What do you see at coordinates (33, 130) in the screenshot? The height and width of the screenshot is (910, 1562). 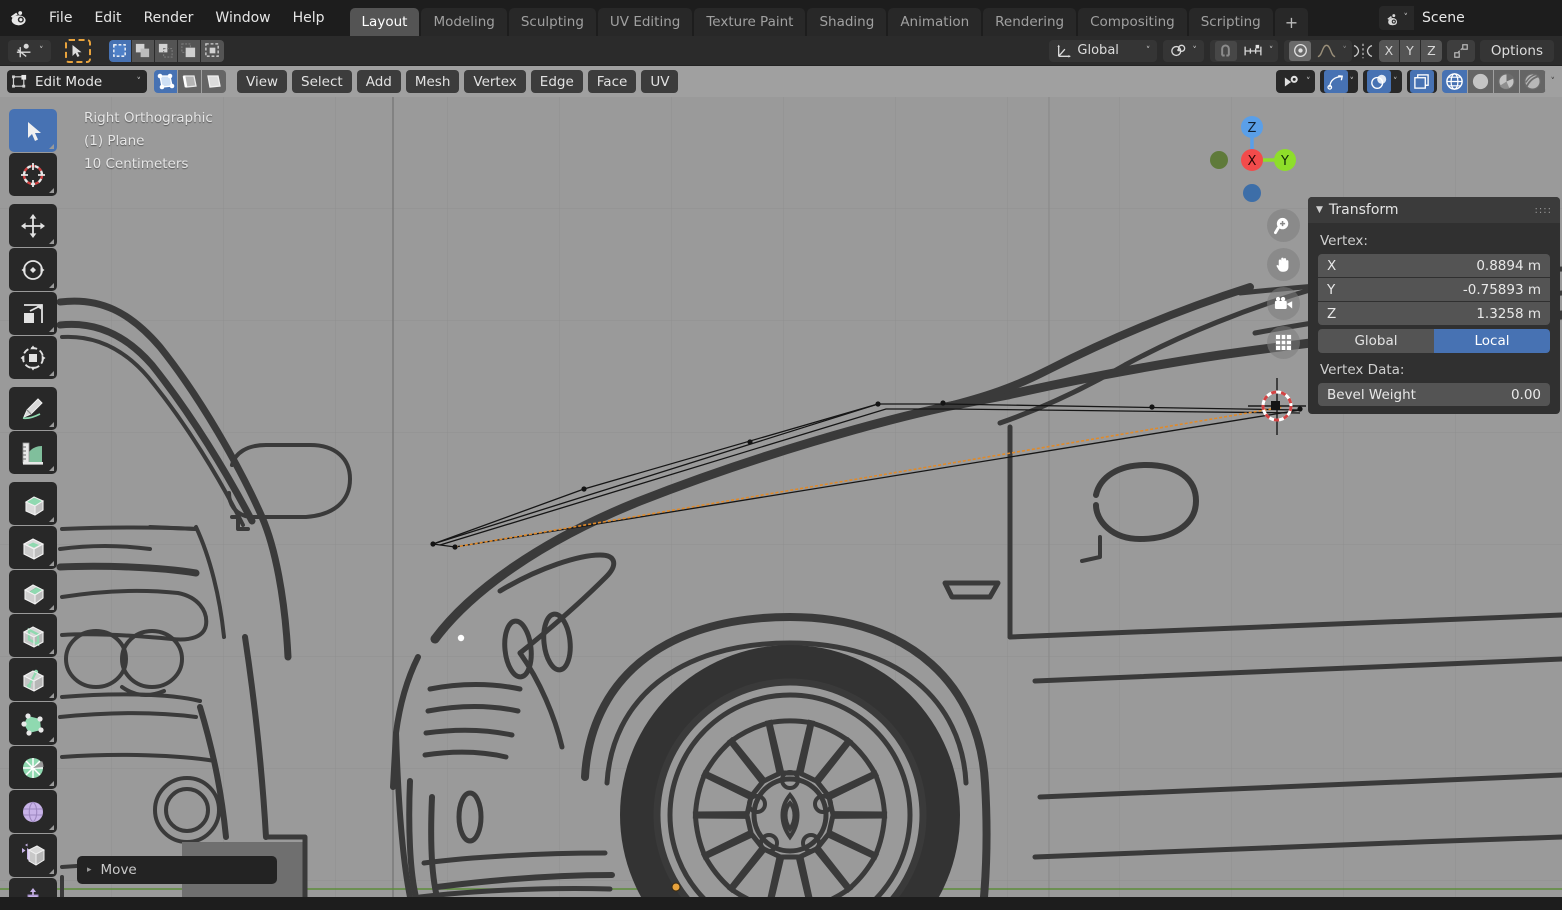 I see `tweak-tool` at bounding box center [33, 130].